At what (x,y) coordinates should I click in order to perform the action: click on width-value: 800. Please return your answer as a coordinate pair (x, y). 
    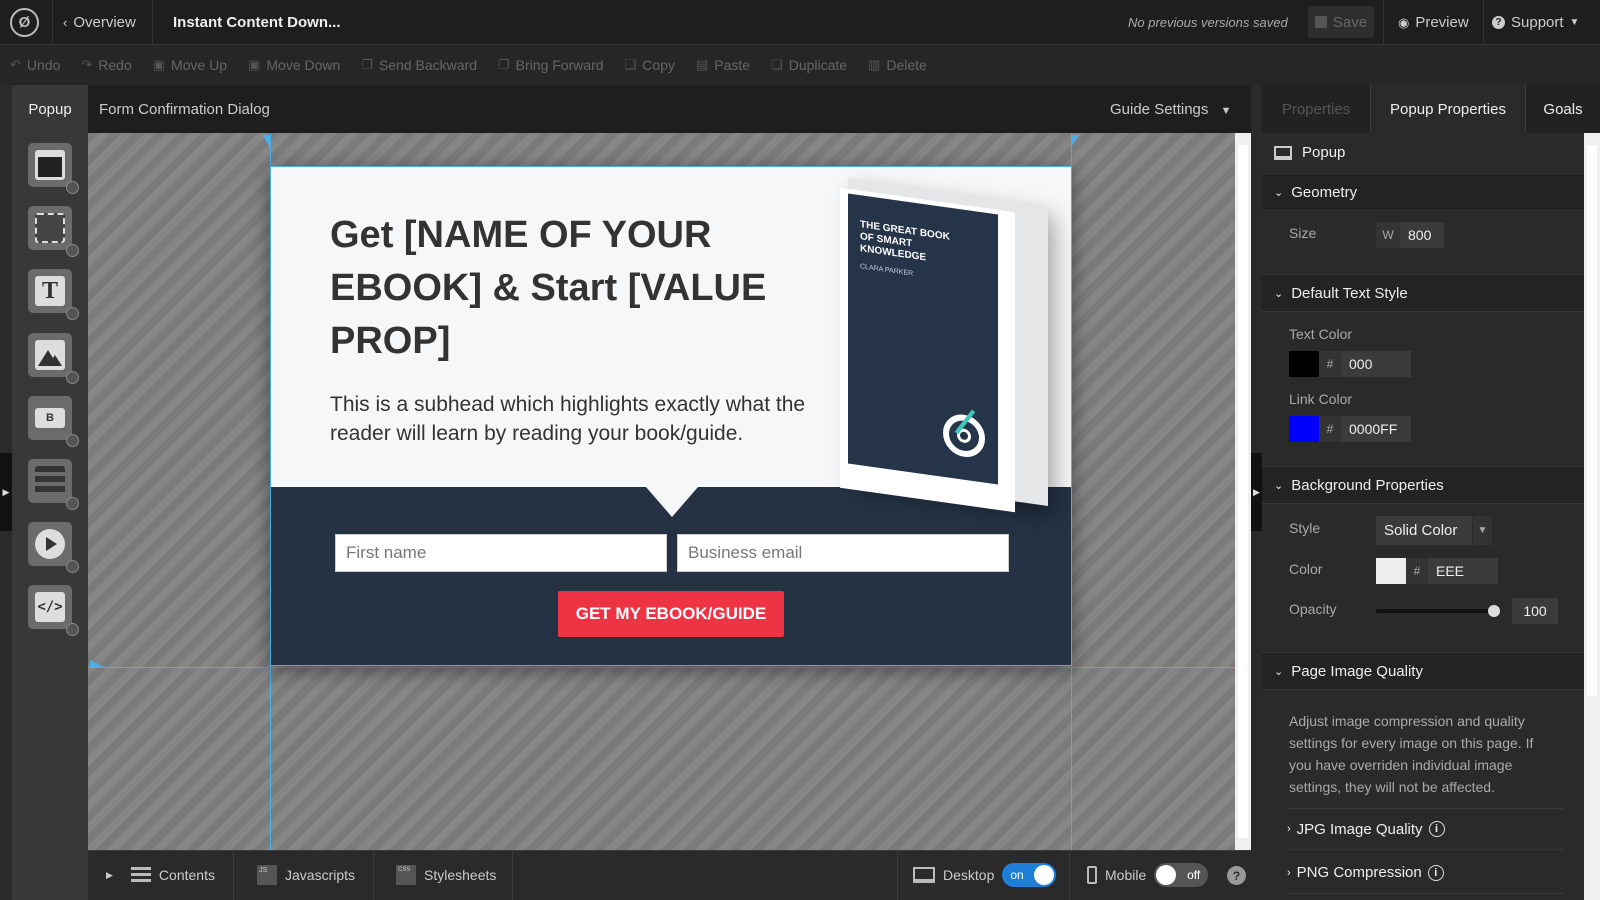
    Looking at the image, I should click on (1422, 235).